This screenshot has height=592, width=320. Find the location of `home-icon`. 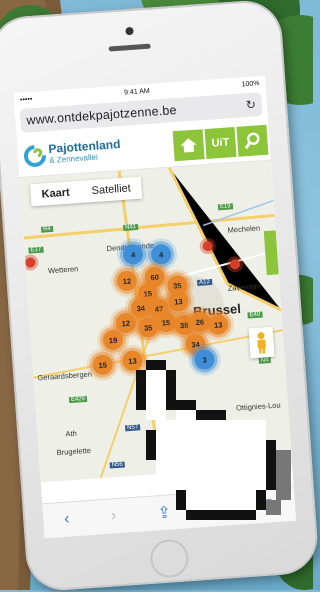

home-icon is located at coordinates (188, 145).